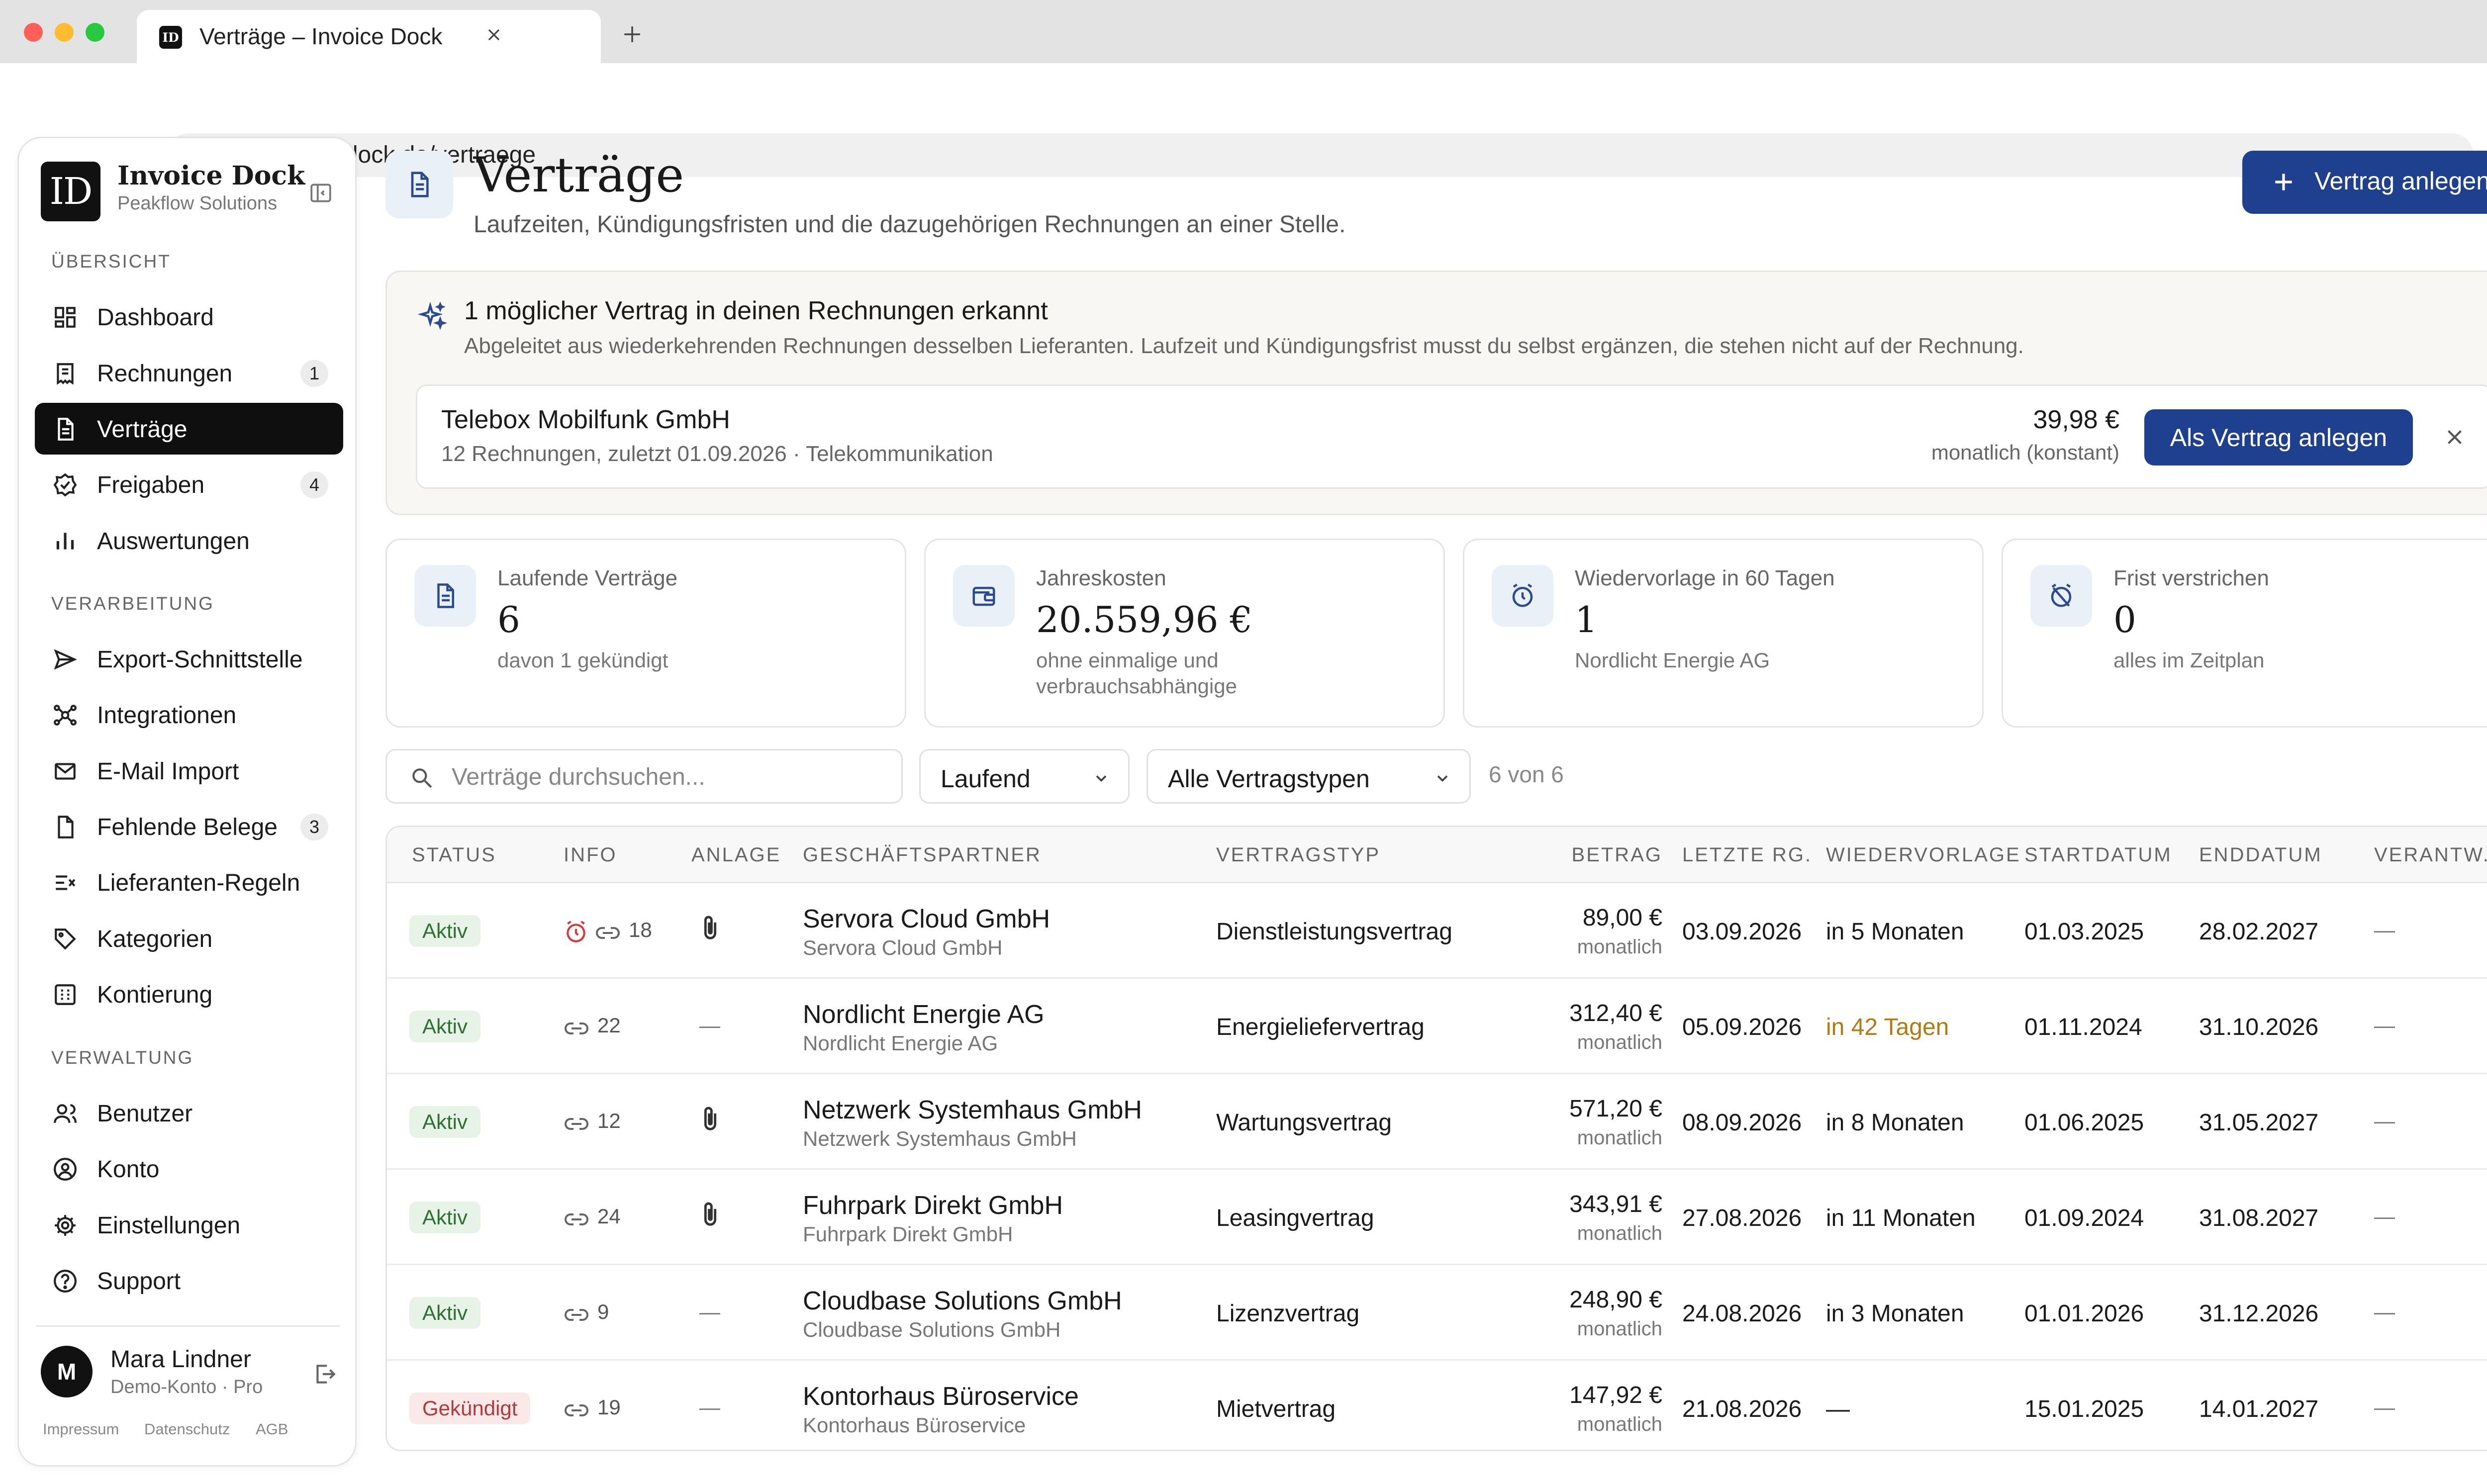 The width and height of the screenshot is (2487, 1484). Describe the element at coordinates (470, 1408) in the screenshot. I see `status-badge: Gekündigt` at that location.